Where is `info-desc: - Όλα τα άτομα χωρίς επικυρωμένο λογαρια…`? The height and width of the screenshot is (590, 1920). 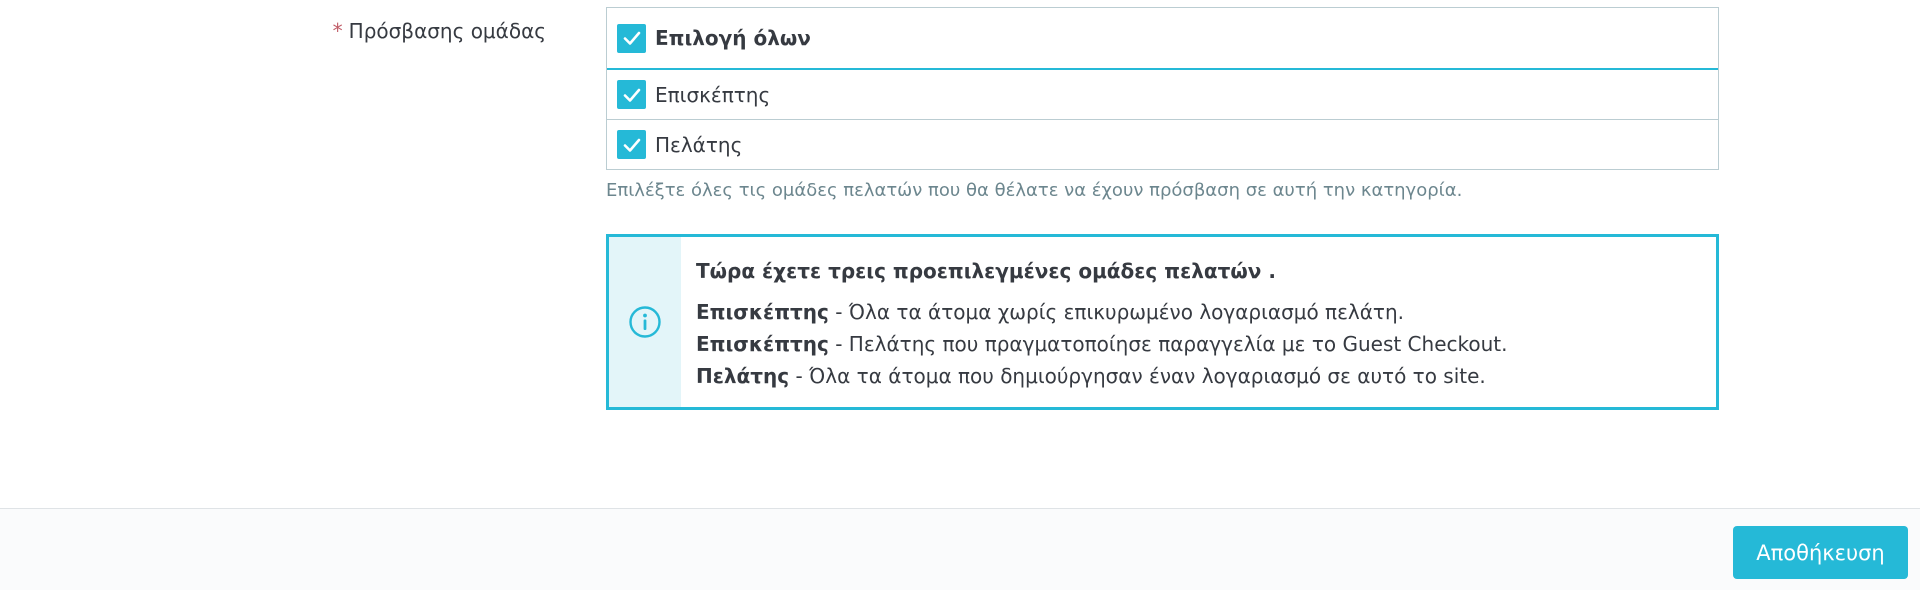 info-desc: - Όλα τα άτομα χωρίς επικυρωμένο λογαρια… is located at coordinates (1116, 312).